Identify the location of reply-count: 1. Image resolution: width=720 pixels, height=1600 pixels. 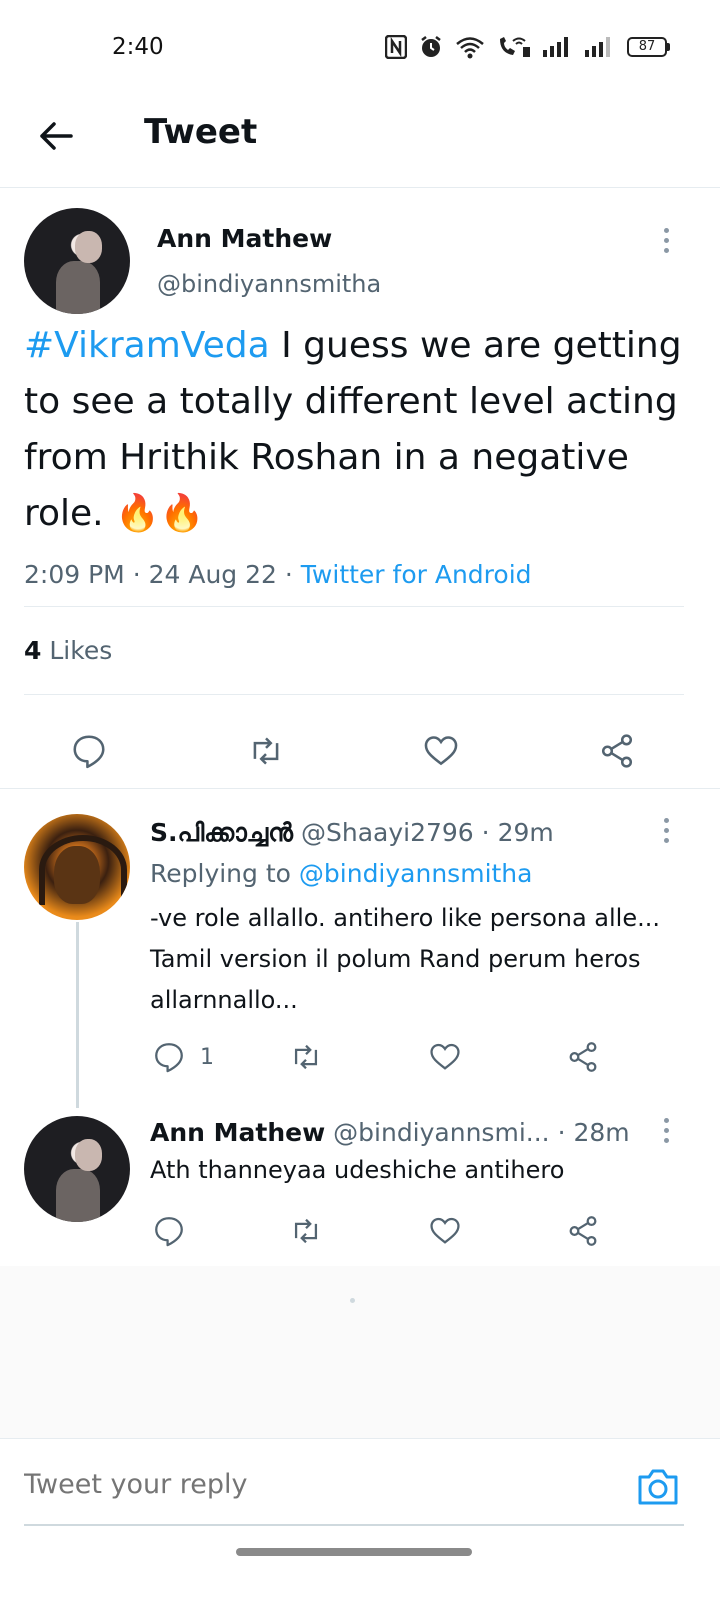
(207, 1057).